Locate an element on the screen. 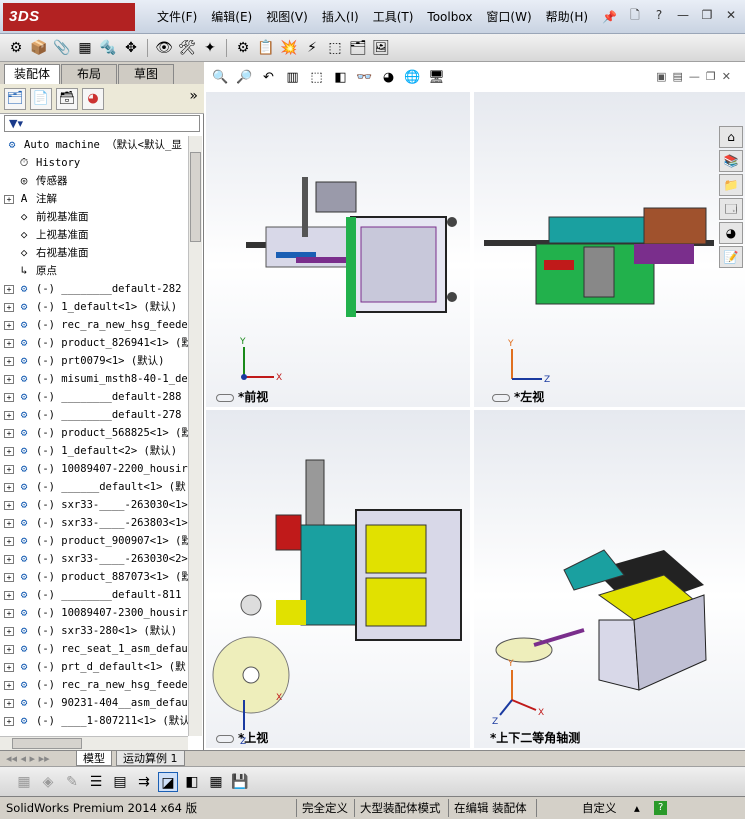 This screenshot has width=745, height=819. animation-icon: ✎ is located at coordinates (72, 782).